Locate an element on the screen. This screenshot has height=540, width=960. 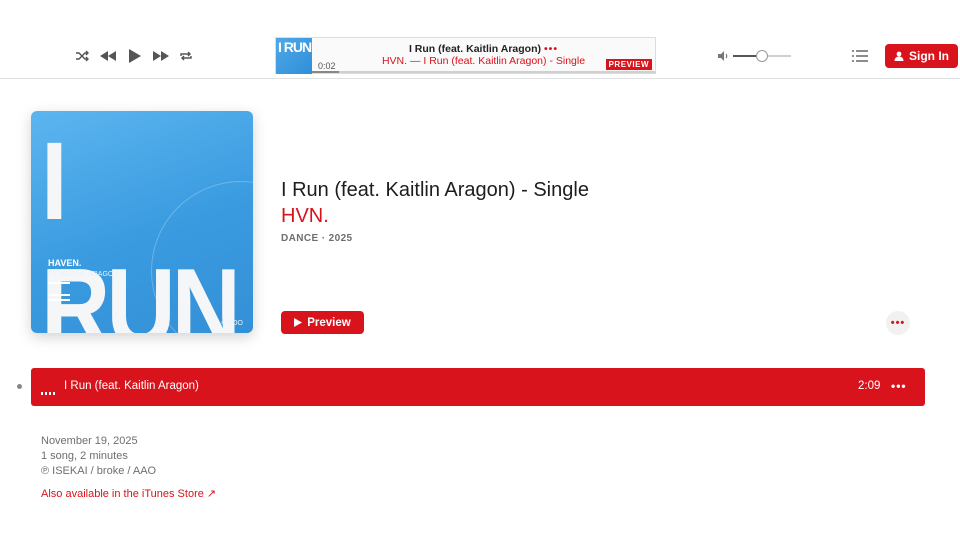
playback-progress-fill is located at coordinates (326, 72).